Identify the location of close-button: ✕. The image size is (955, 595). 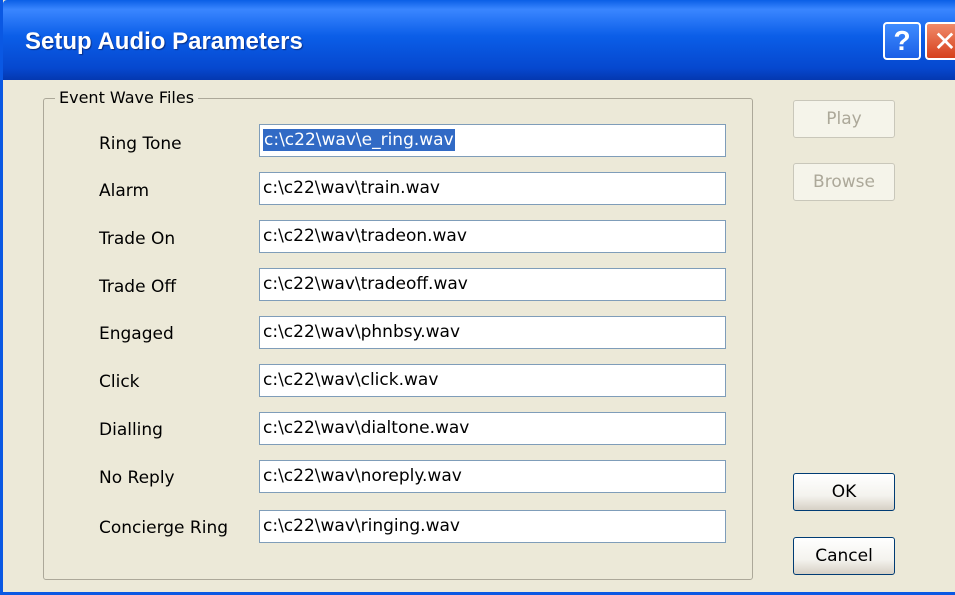
(940, 41).